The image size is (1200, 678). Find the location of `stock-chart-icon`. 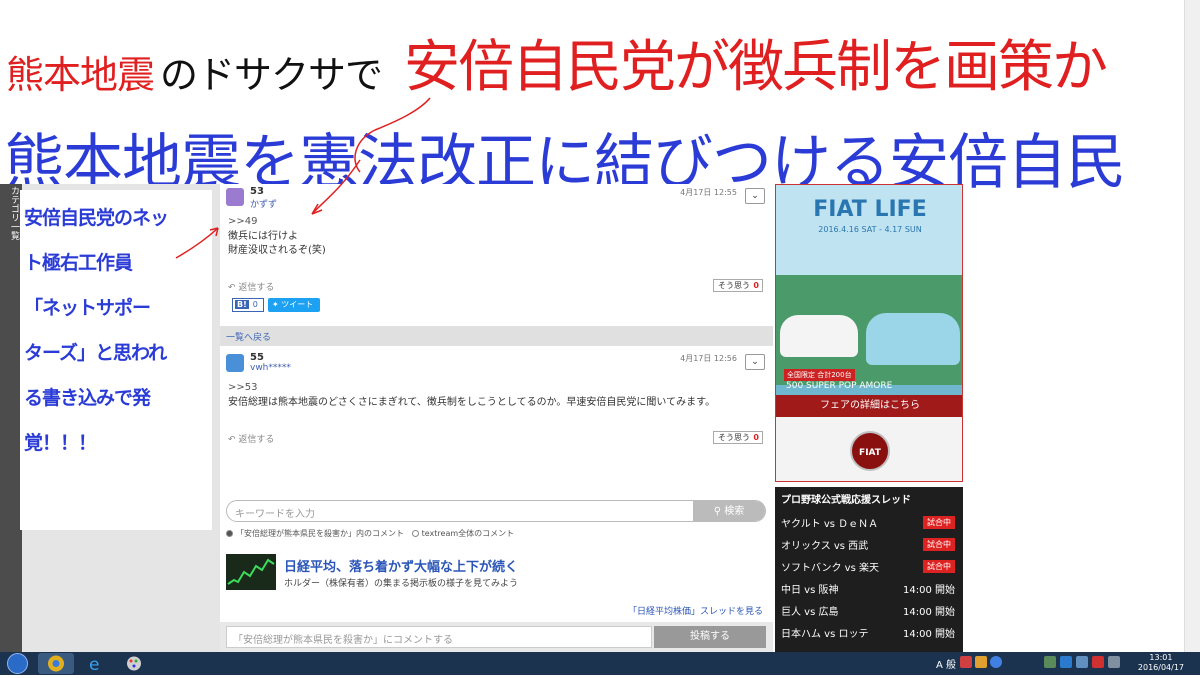

stock-chart-icon is located at coordinates (251, 571).